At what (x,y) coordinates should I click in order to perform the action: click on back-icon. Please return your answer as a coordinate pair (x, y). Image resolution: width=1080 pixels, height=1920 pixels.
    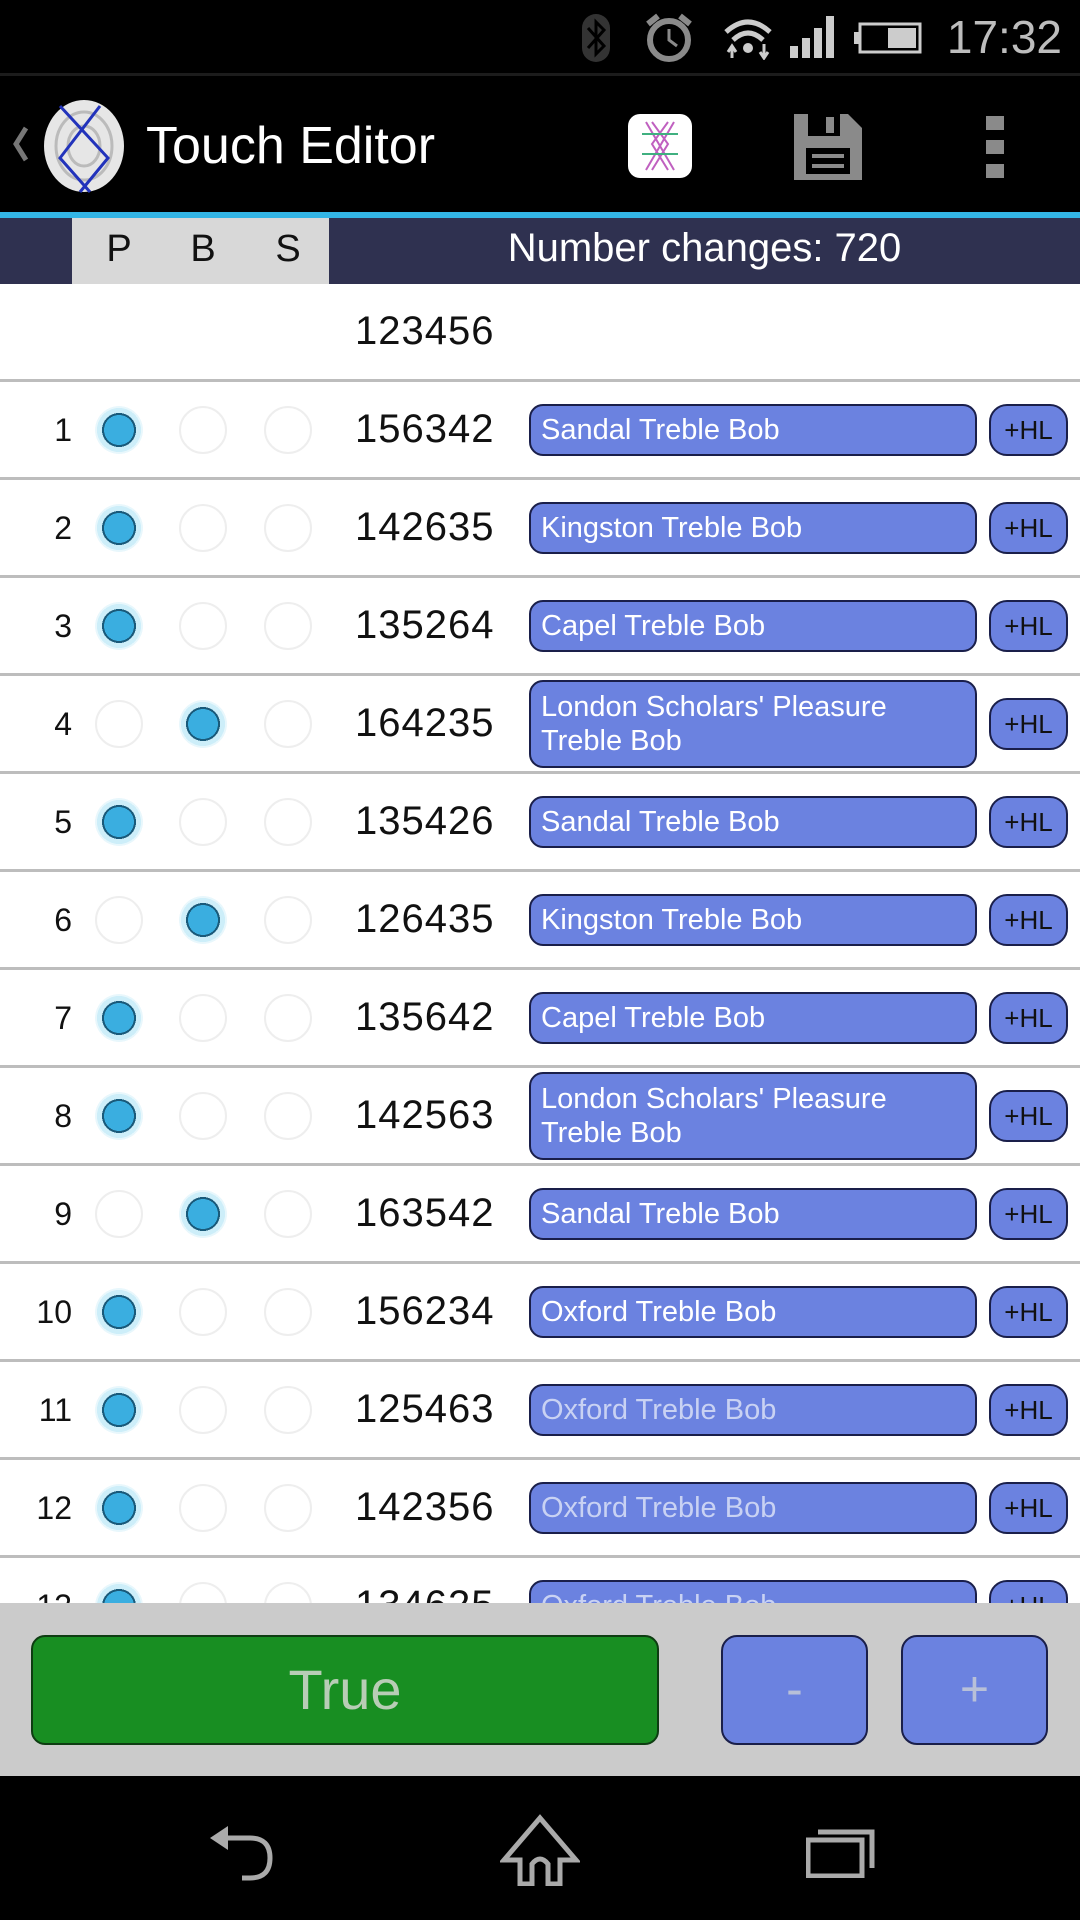
    Looking at the image, I should click on (241, 1854).